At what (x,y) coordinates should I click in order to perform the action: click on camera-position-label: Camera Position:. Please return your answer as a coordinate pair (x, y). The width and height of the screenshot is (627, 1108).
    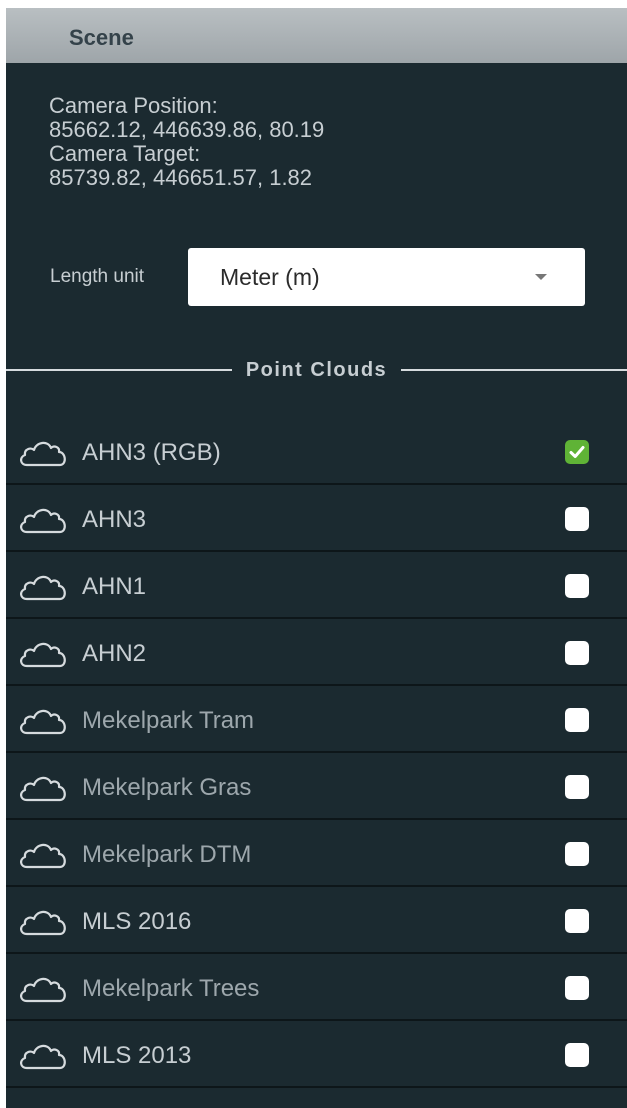
    Looking at the image, I should click on (133, 105).